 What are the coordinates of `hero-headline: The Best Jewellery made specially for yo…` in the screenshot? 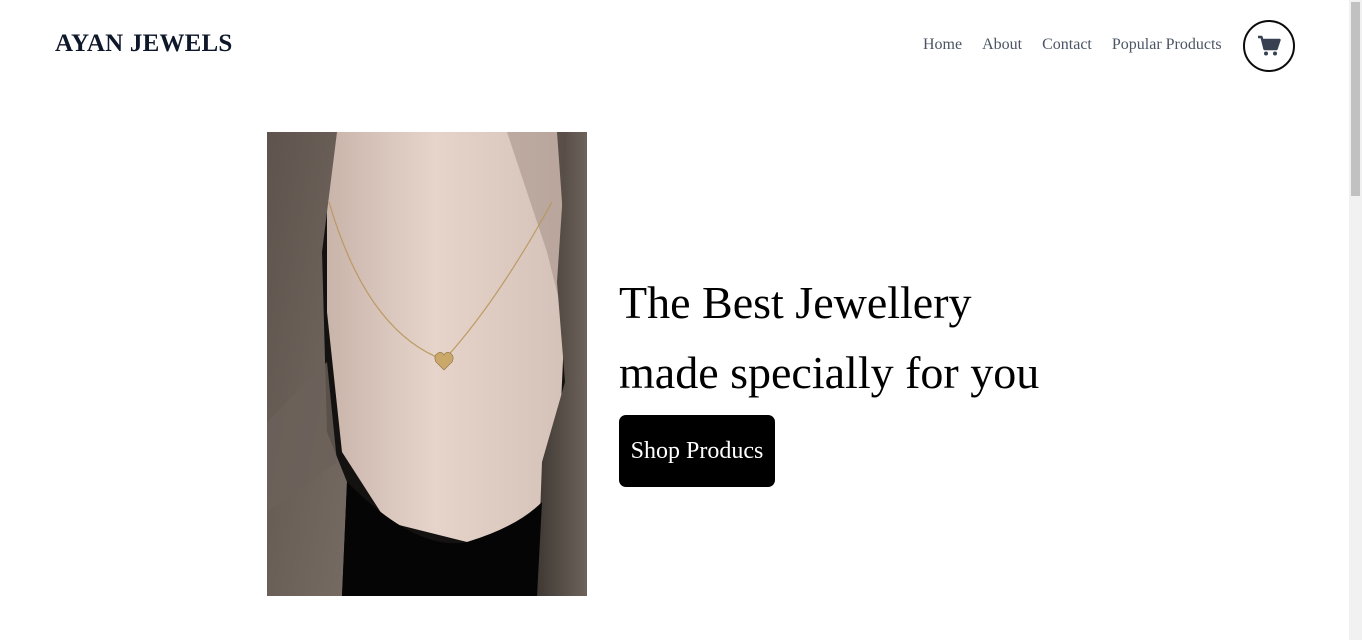 It's located at (829, 338).